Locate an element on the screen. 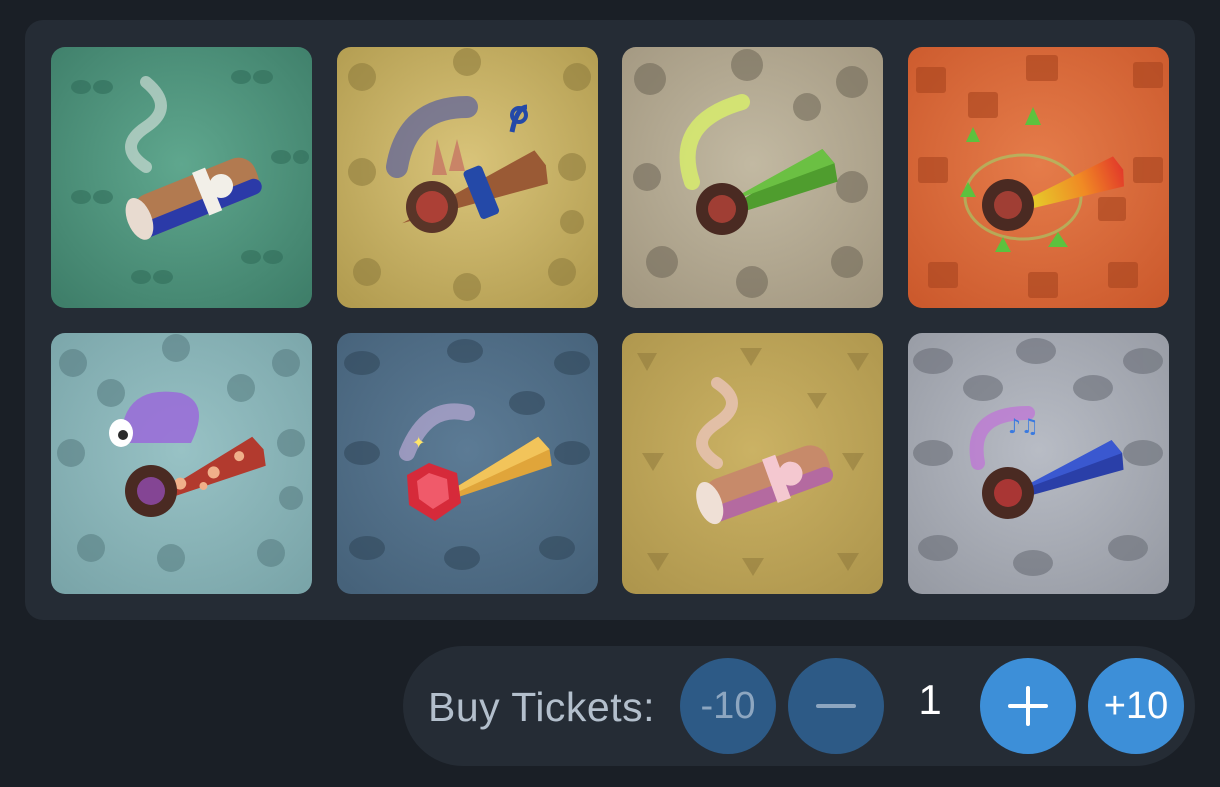 The height and width of the screenshot is (787, 1220). decrement-button is located at coordinates (836, 706).